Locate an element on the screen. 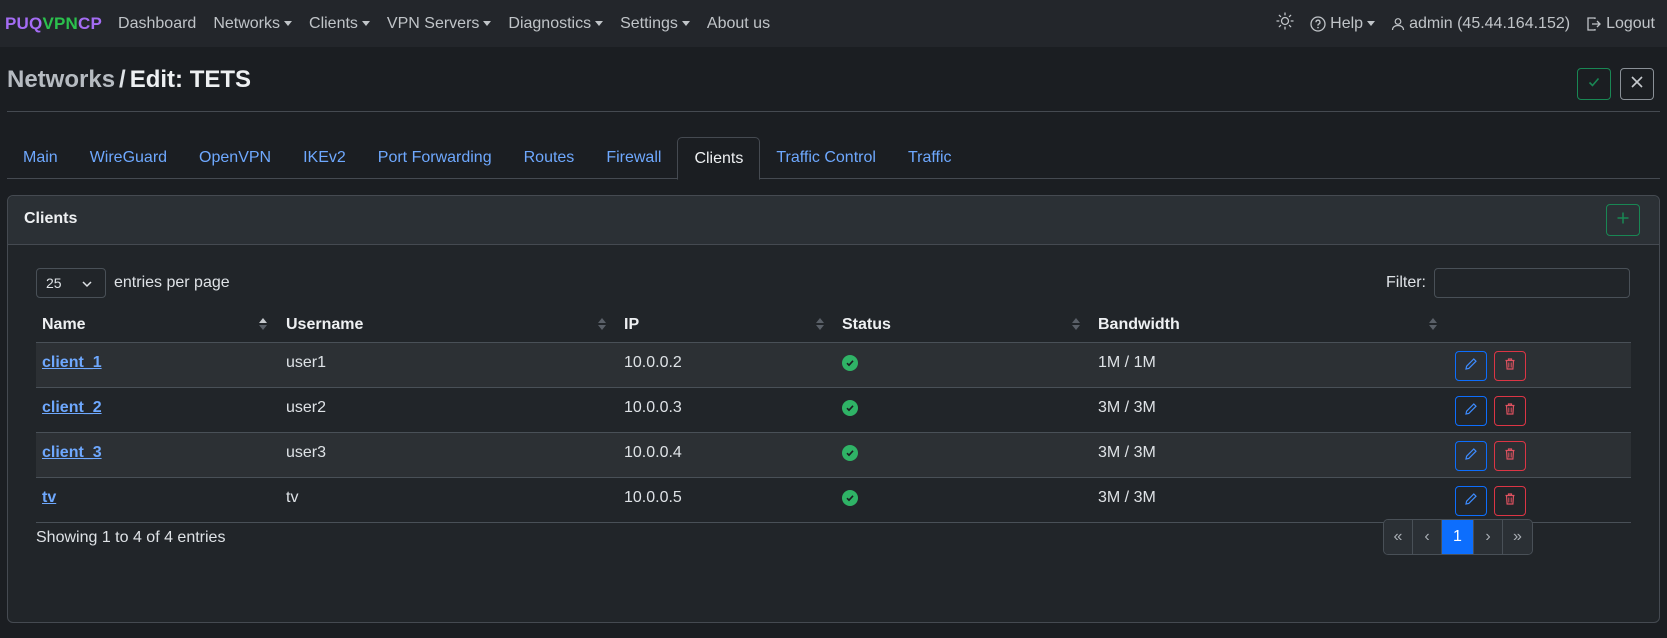 The width and height of the screenshot is (1667, 638). filter-input is located at coordinates (1532, 283).